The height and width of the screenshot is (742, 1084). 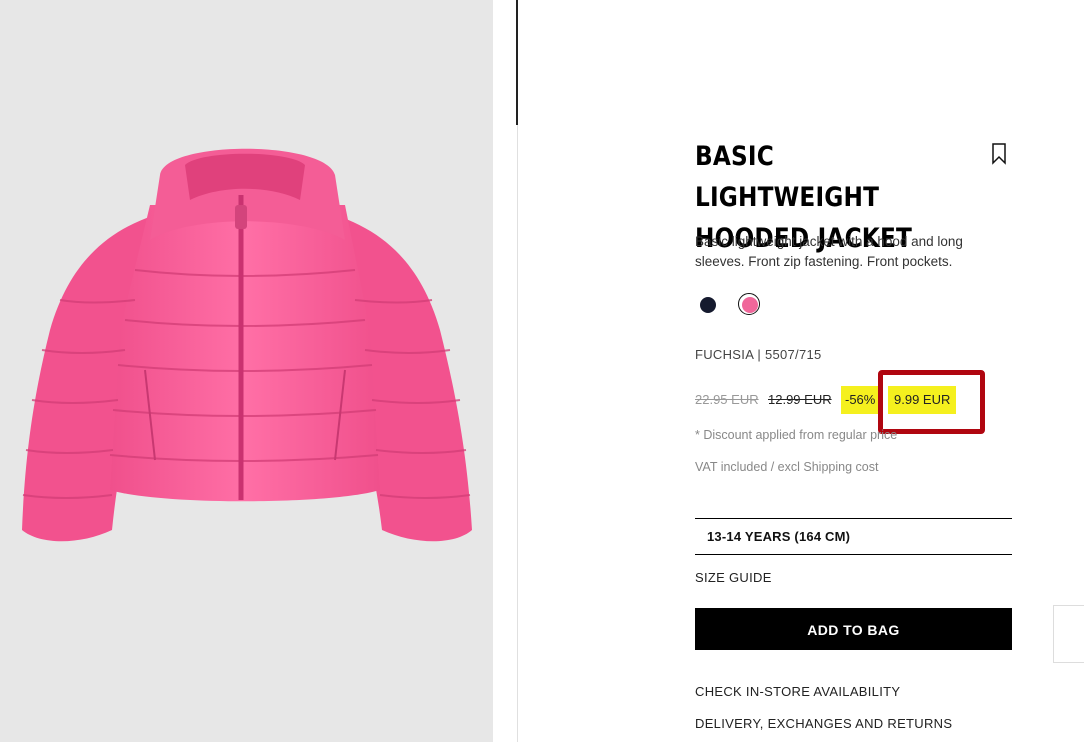 What do you see at coordinates (727, 399) in the screenshot?
I see `original-price: 22.95 EUR` at bounding box center [727, 399].